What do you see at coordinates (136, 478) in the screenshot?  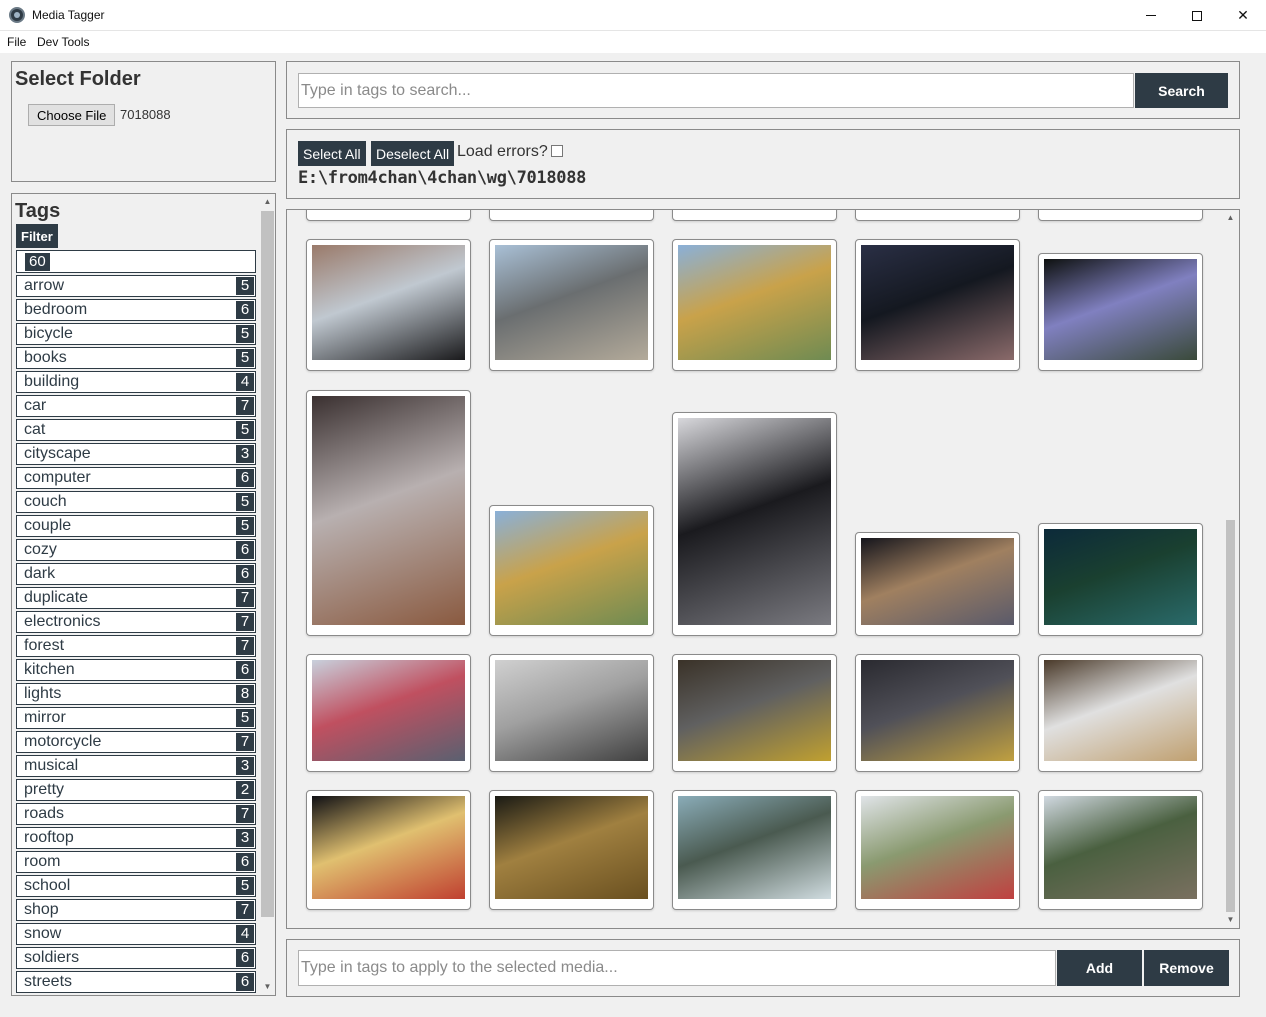 I see `tag-item: computer 6` at bounding box center [136, 478].